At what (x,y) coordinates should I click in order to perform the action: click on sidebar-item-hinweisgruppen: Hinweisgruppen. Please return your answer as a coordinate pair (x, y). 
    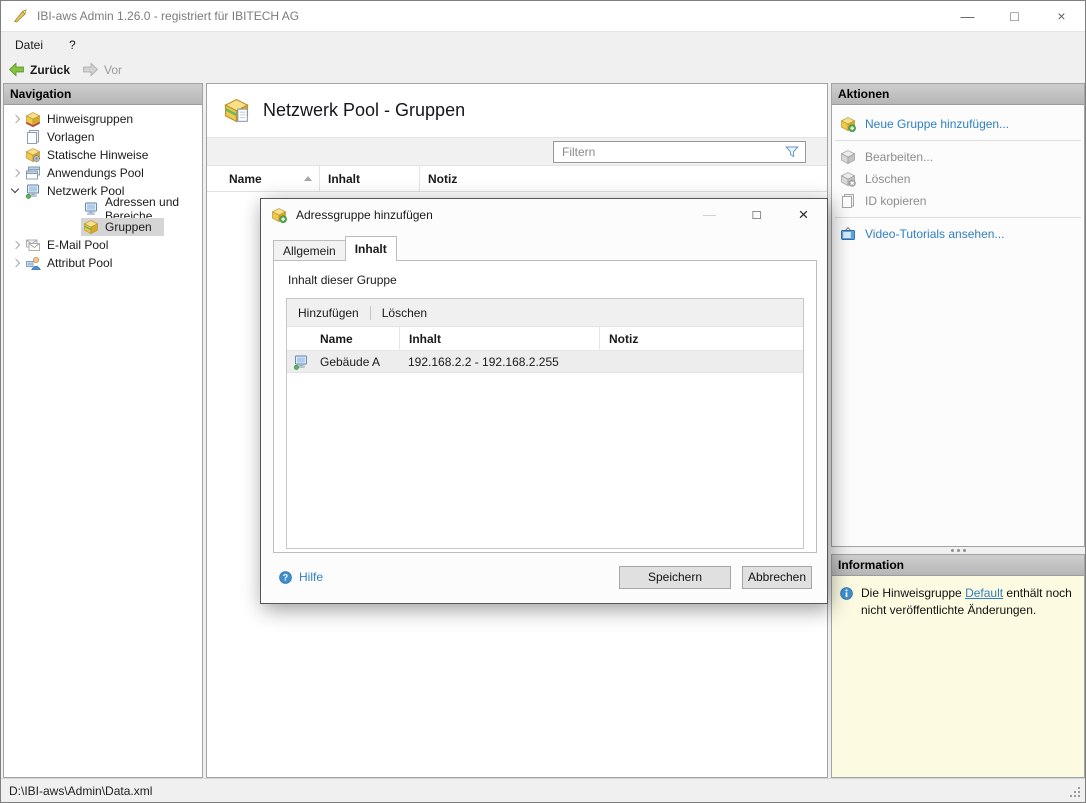
    Looking at the image, I should click on (103, 119).